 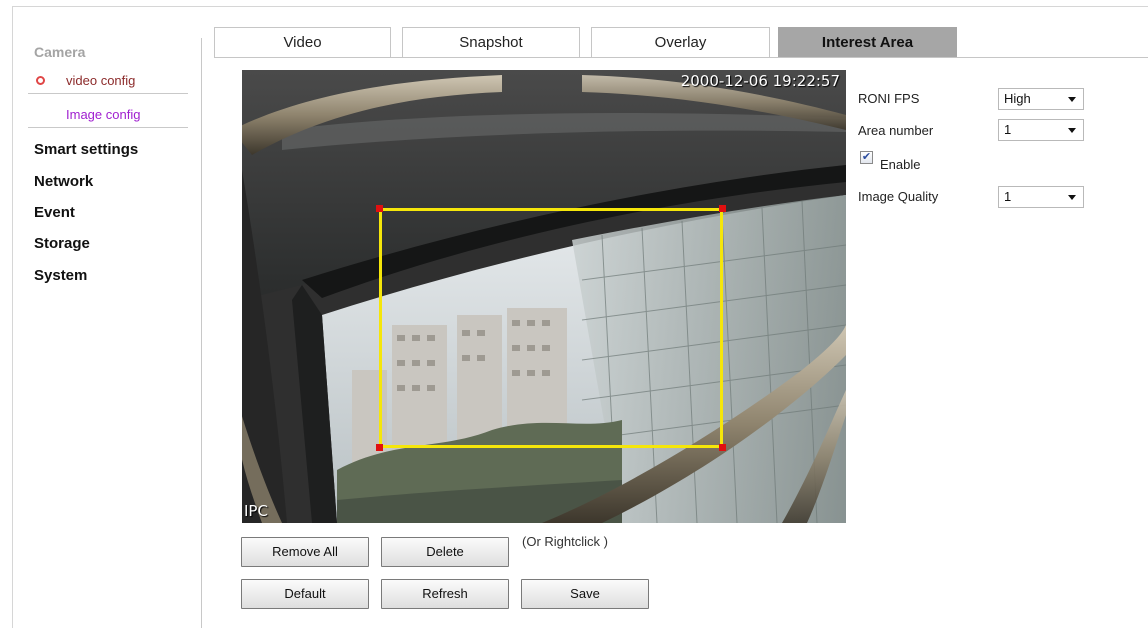 What do you see at coordinates (63, 181) in the screenshot?
I see `sidebar-item-network: Network` at bounding box center [63, 181].